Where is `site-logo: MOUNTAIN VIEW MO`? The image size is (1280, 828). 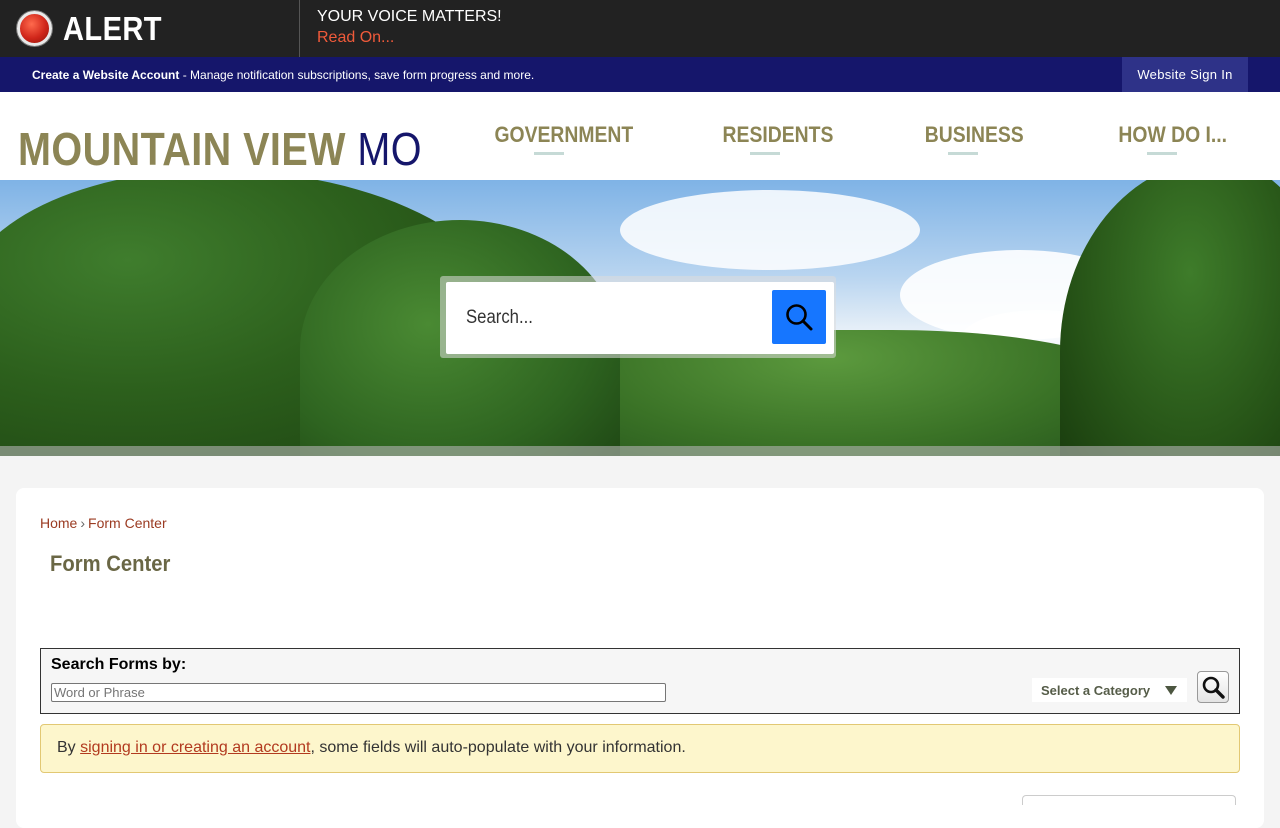 site-logo: MOUNTAIN VIEW MO is located at coordinates (220, 149).